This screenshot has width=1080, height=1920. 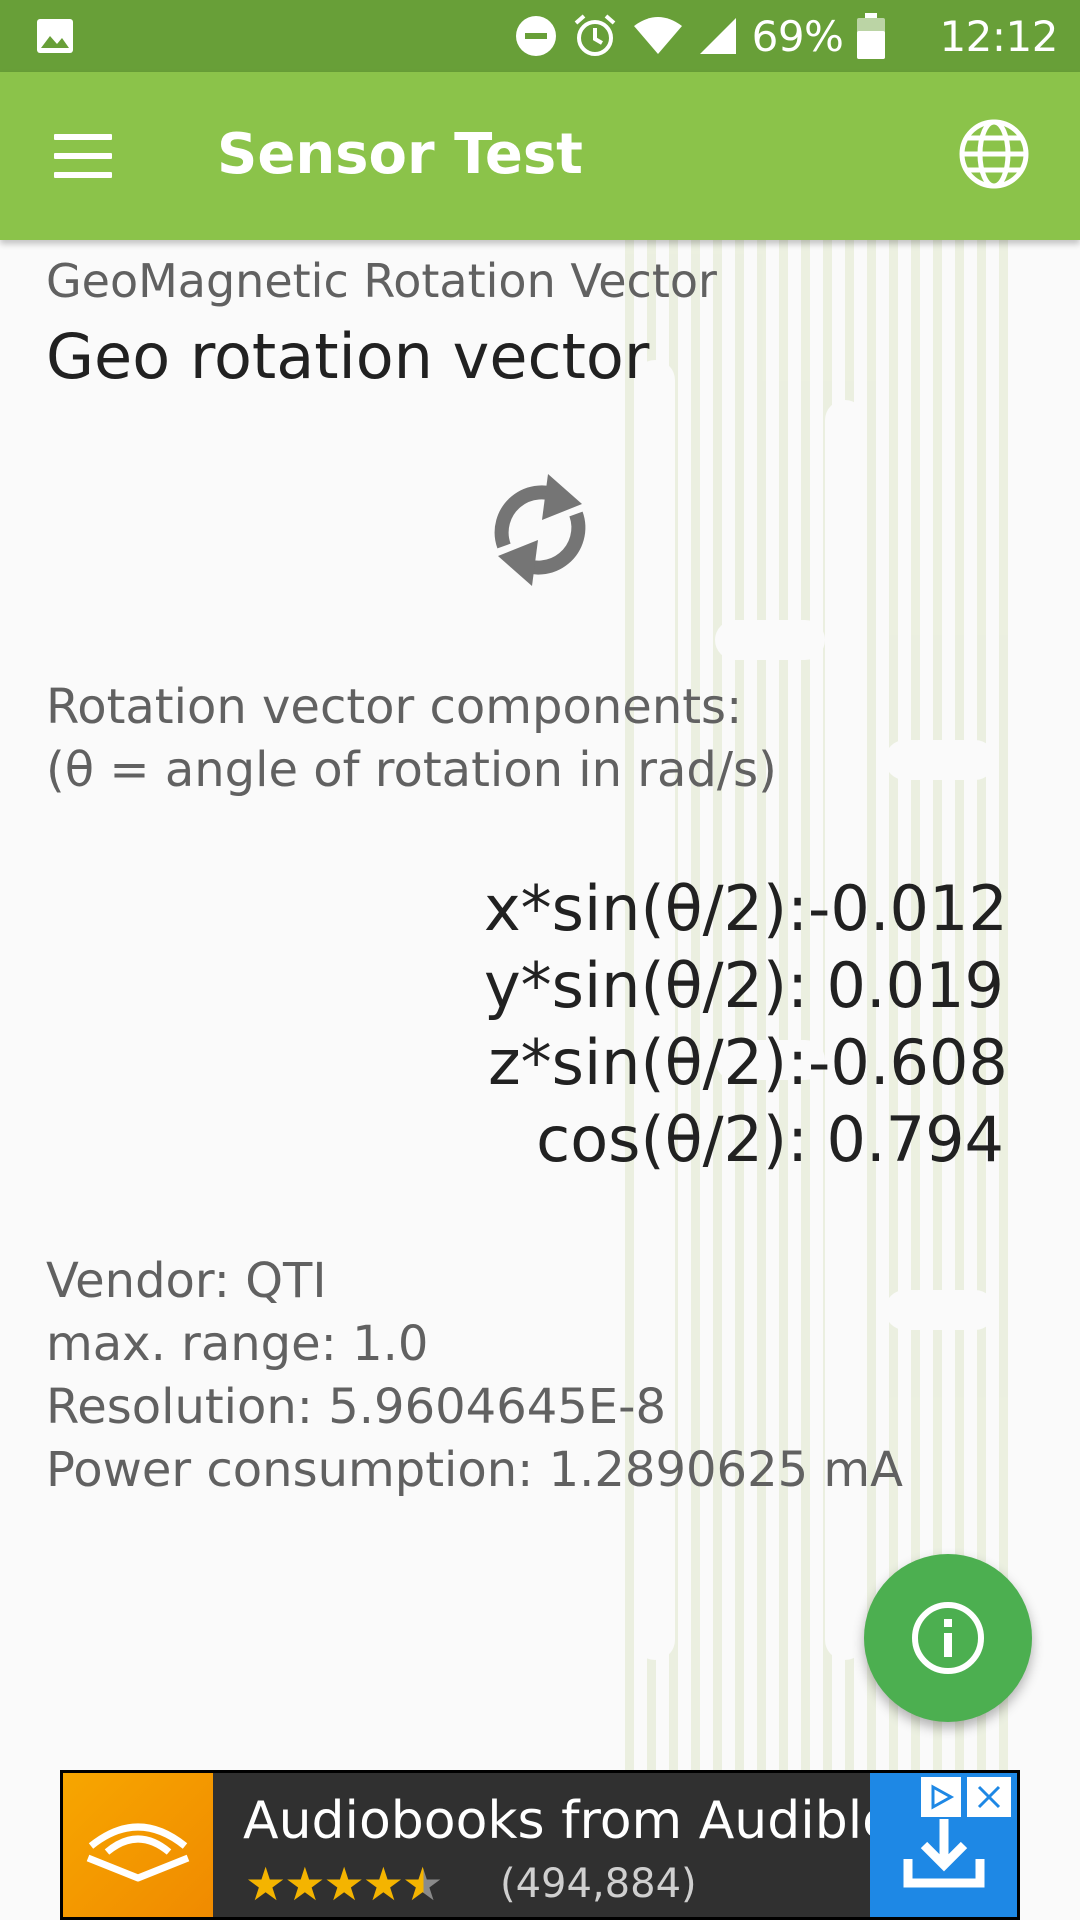 I want to click on info-icon, so click(x=948, y=1638).